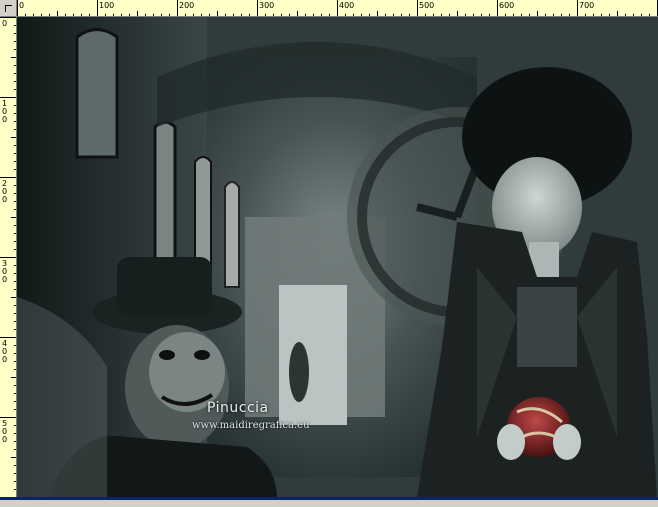 The width and height of the screenshot is (658, 507). Describe the element at coordinates (238, 408) in the screenshot. I see `signature-text: Pinuccia` at that location.